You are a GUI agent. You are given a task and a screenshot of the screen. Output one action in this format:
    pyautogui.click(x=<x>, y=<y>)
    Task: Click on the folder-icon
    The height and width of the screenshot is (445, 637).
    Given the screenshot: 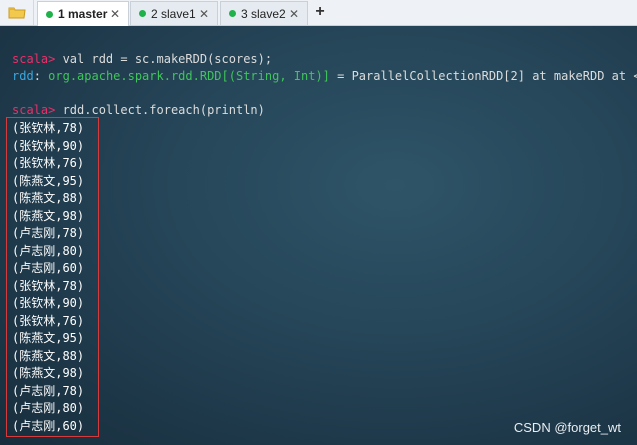 What is the action you would take?
    pyautogui.click(x=17, y=13)
    